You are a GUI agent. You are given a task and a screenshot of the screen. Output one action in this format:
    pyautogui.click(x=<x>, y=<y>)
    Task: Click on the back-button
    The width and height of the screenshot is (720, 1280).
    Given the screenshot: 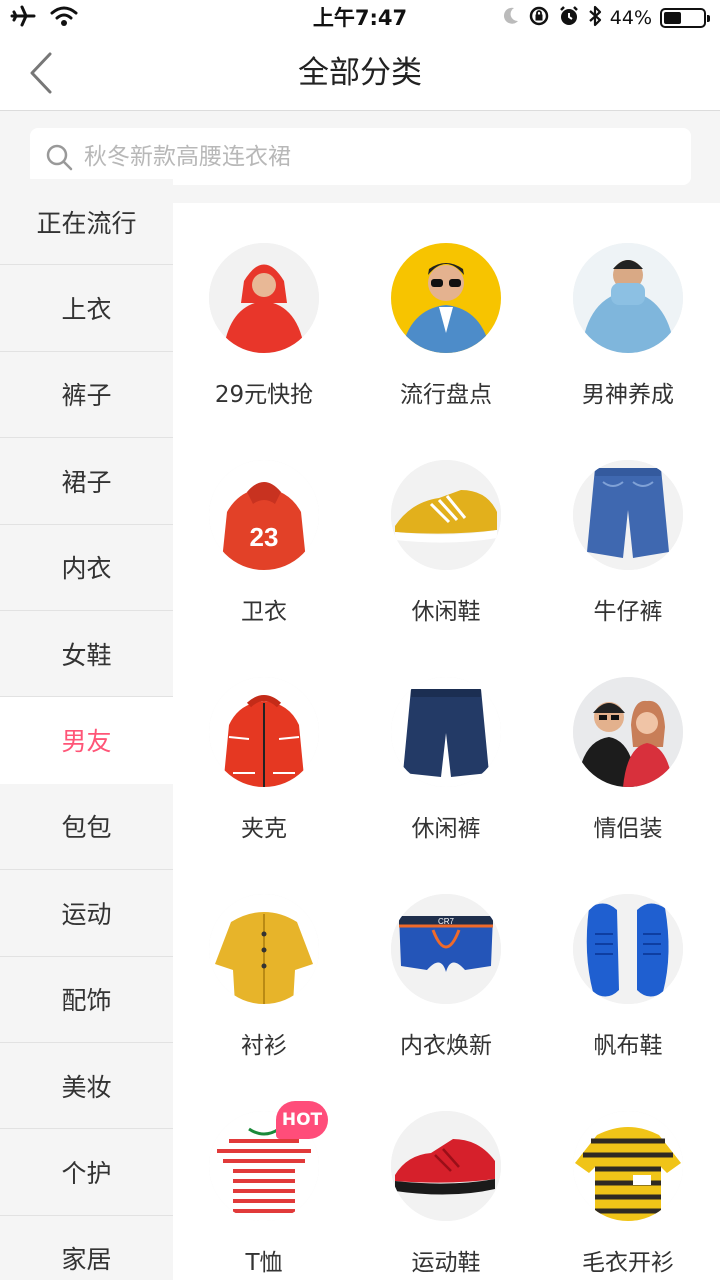 What is the action you would take?
    pyautogui.click(x=43, y=73)
    